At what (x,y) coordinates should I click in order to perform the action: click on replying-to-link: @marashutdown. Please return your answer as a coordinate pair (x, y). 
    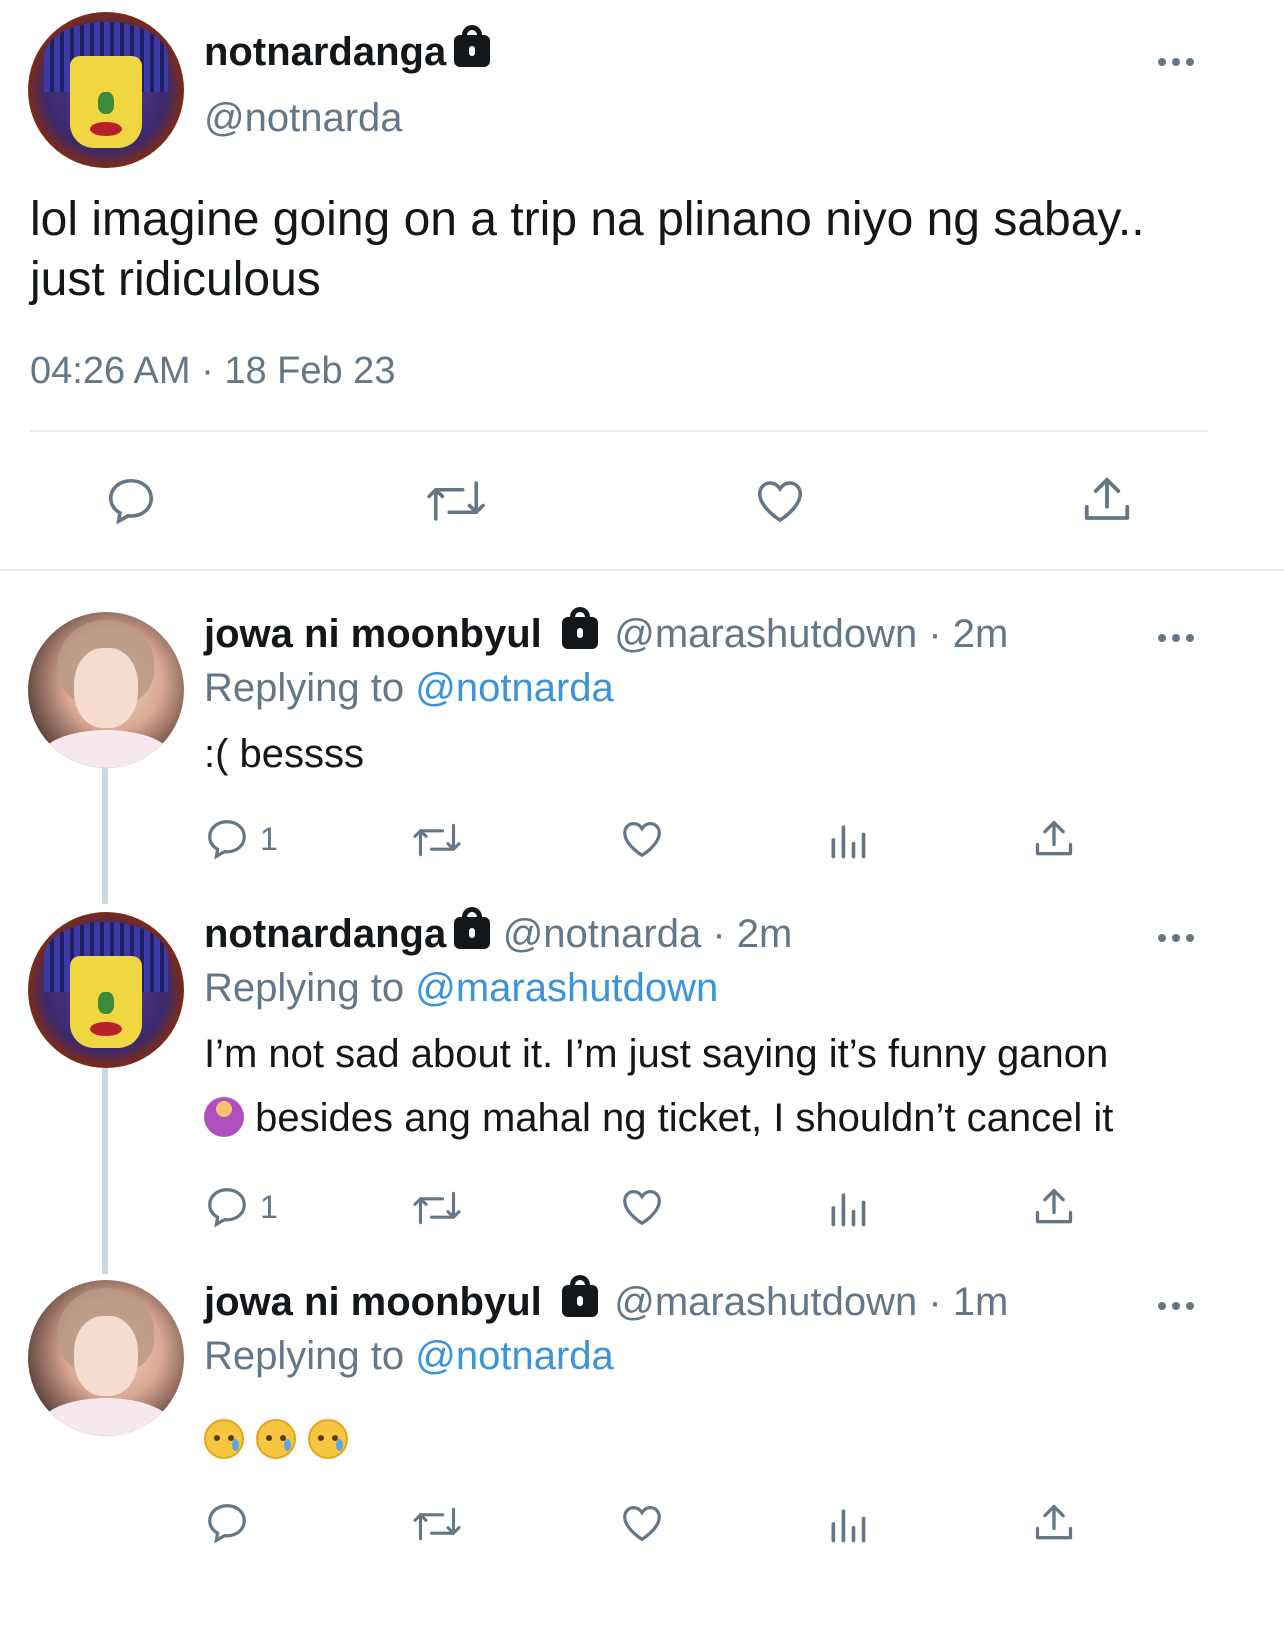
    Looking at the image, I should click on (566, 988).